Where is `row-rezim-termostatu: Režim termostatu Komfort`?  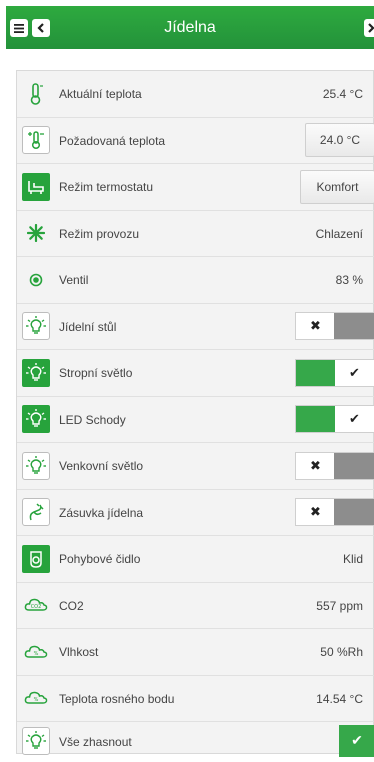 row-rezim-termostatu: Režim termostatu Komfort is located at coordinates (195, 187).